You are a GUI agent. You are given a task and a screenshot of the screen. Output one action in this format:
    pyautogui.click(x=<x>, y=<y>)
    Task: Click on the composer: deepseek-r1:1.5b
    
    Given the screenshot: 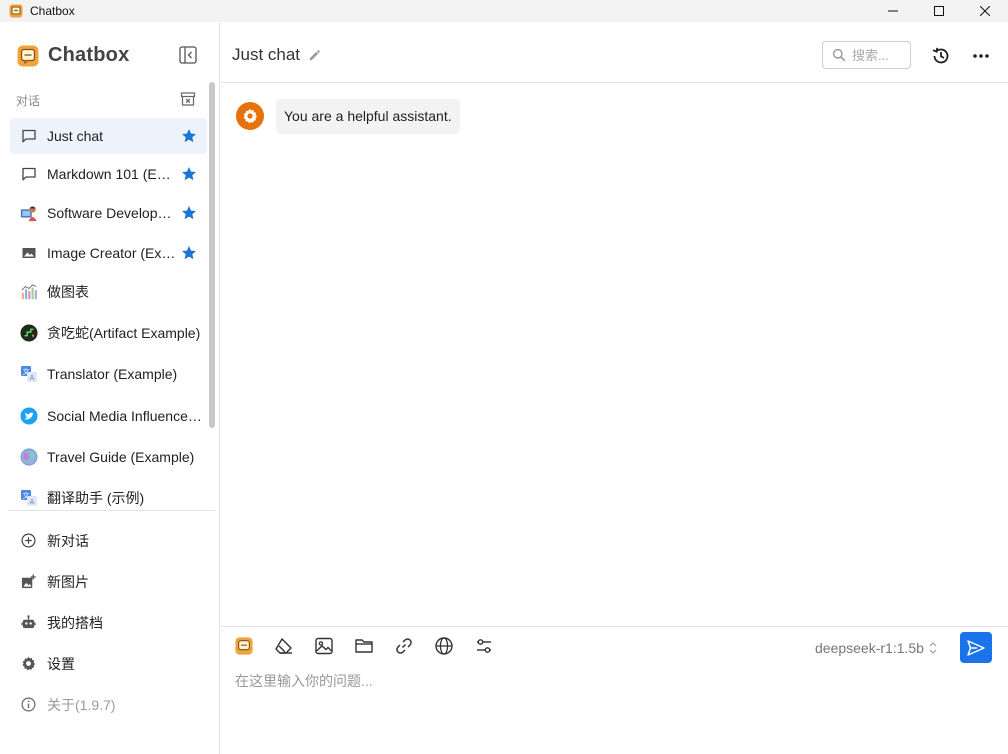 What is the action you would take?
    pyautogui.click(x=614, y=690)
    